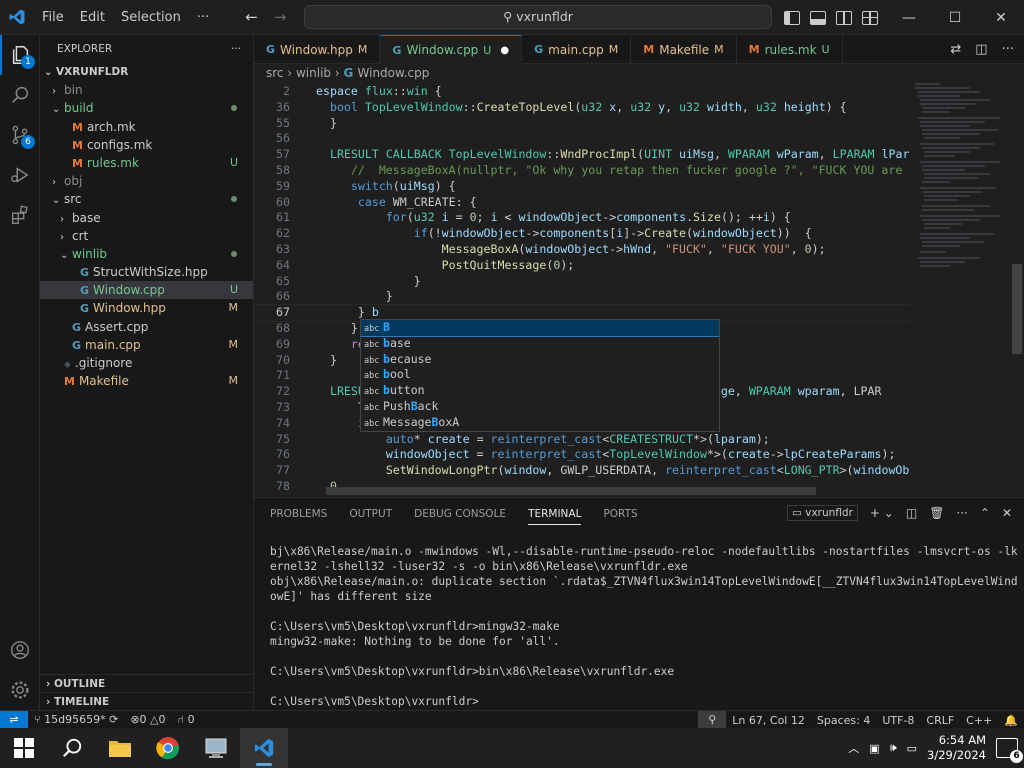 This screenshot has height=768, width=1024. Describe the element at coordinates (1001, 17) in the screenshot. I see `close-button: ✕` at that location.